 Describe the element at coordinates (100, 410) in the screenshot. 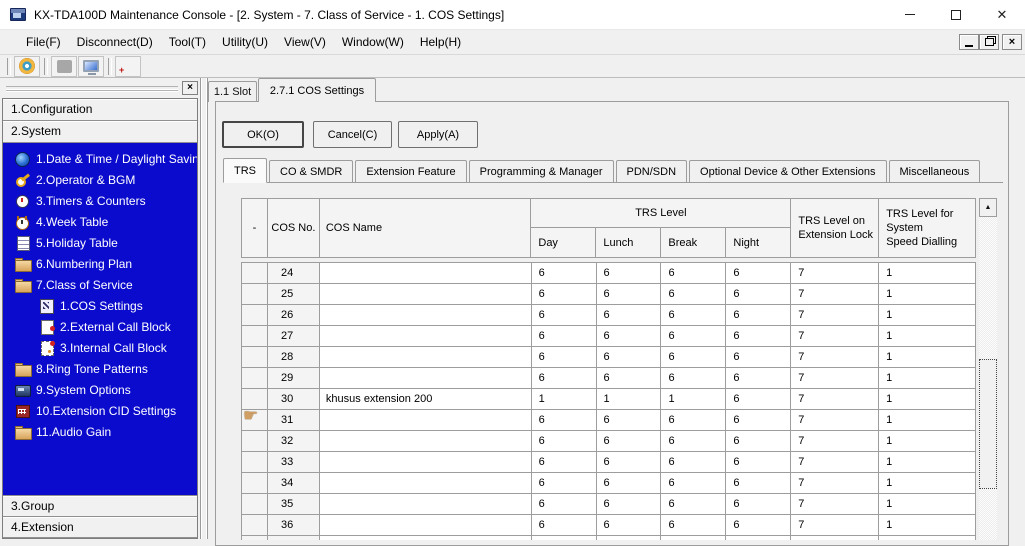

I see `sidebar-item-10-extension-cid-settings: 10.Extension CID Settings` at that location.